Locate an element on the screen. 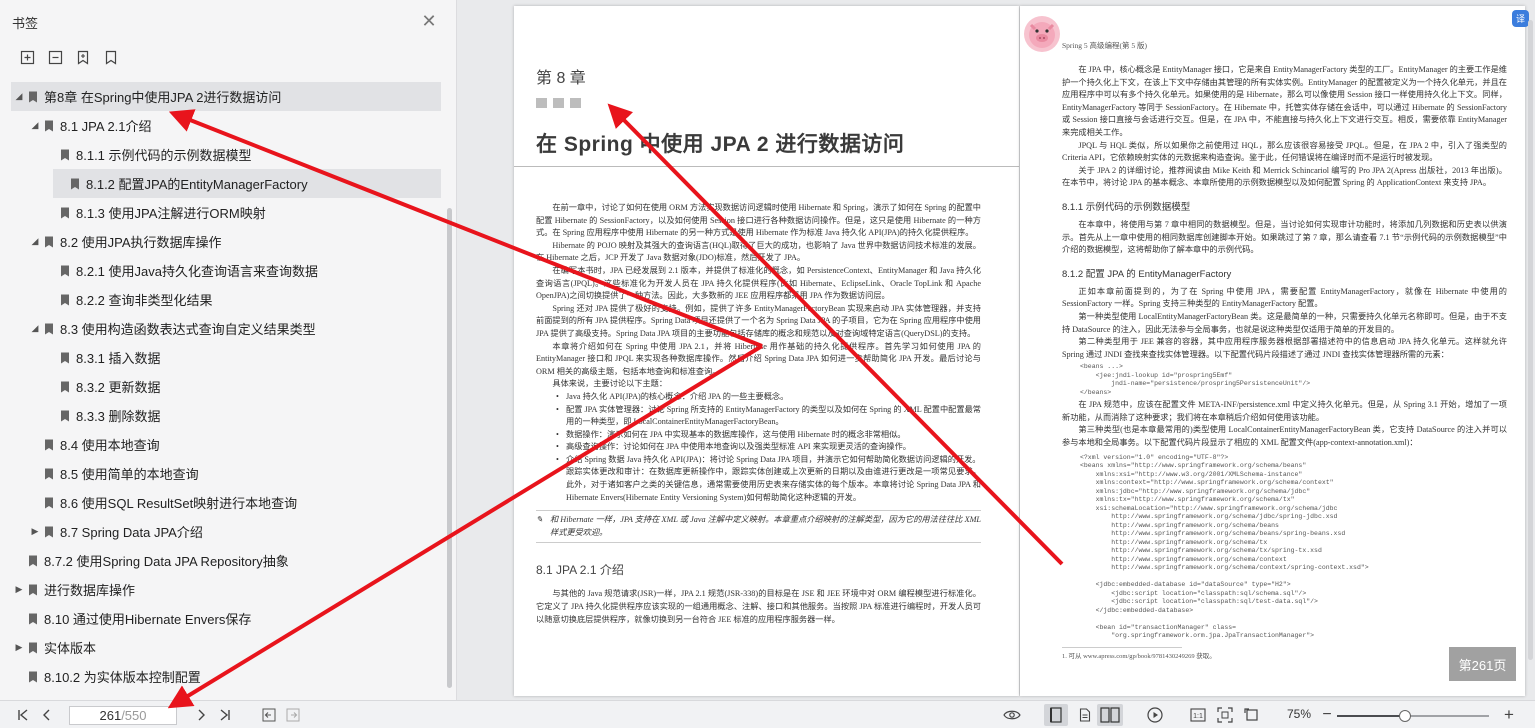  toc-item: 8.2.1 使用Java持久化查询语言来查询数据 is located at coordinates (223, 270).